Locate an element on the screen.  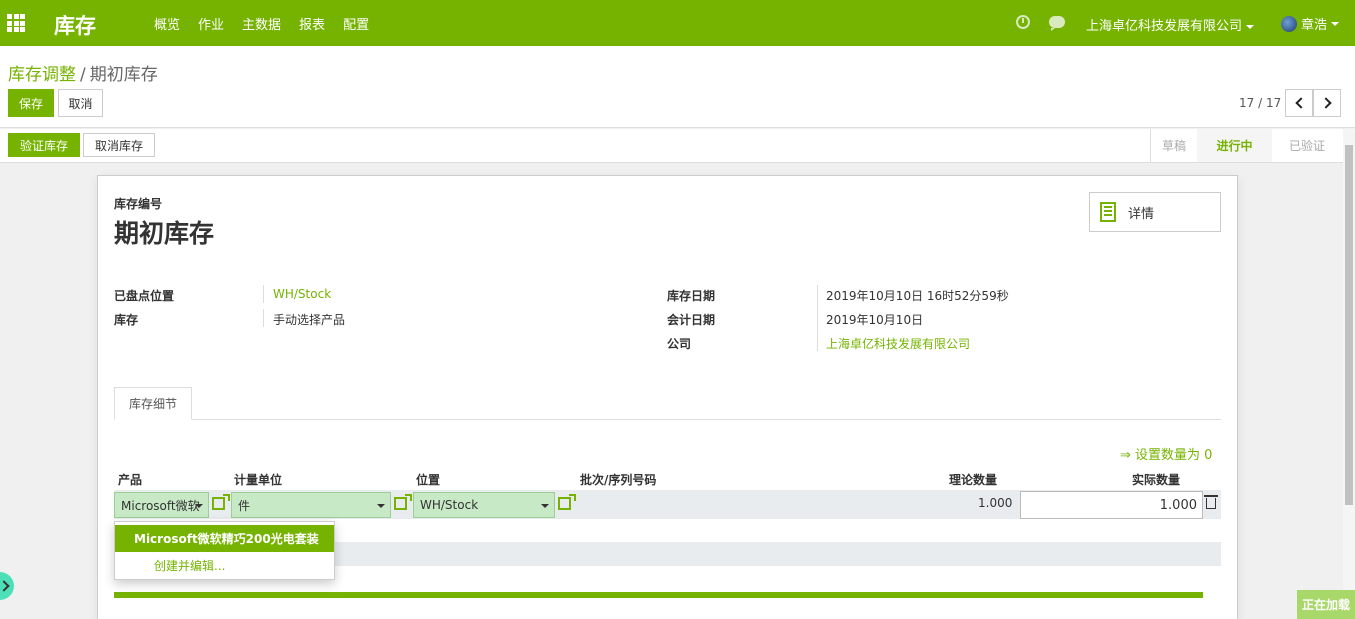
apps-menu-icon is located at coordinates (16, 23).